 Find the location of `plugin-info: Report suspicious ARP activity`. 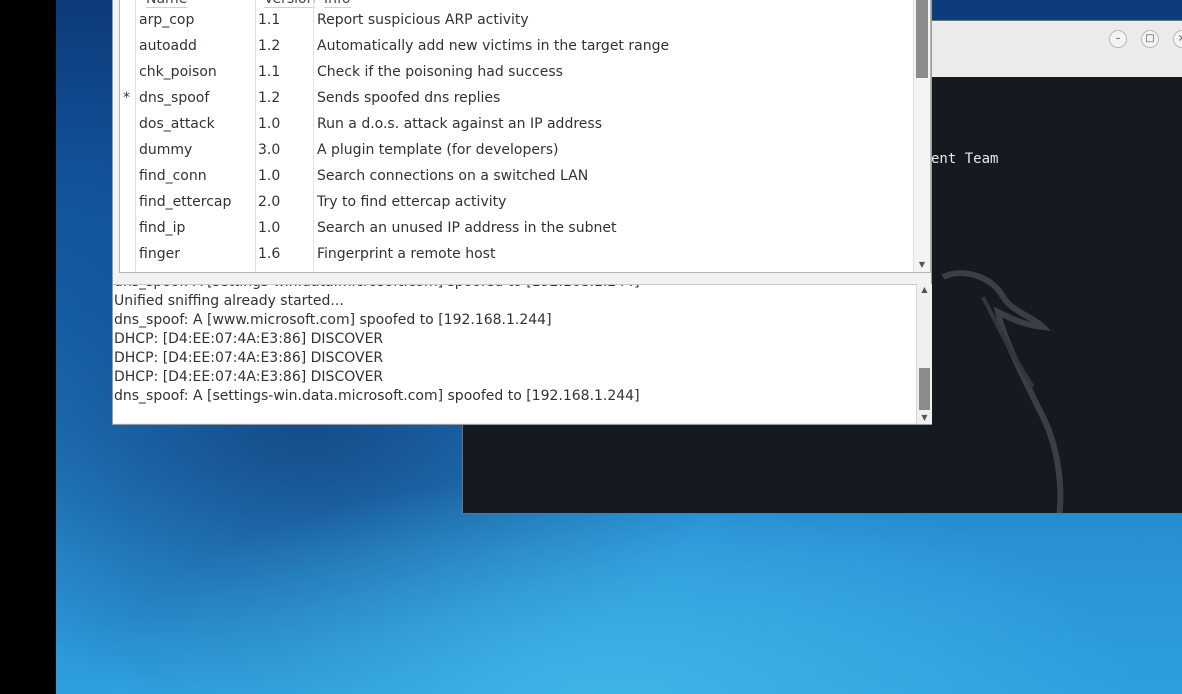

plugin-info: Report suspicious ARP activity is located at coordinates (423, 20).